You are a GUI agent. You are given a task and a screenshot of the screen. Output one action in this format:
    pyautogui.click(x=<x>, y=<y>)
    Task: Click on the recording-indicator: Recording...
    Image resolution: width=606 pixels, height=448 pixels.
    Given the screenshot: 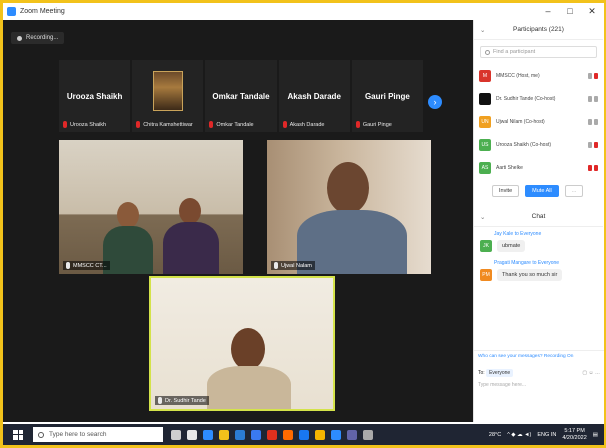 What is the action you would take?
    pyautogui.click(x=38, y=38)
    